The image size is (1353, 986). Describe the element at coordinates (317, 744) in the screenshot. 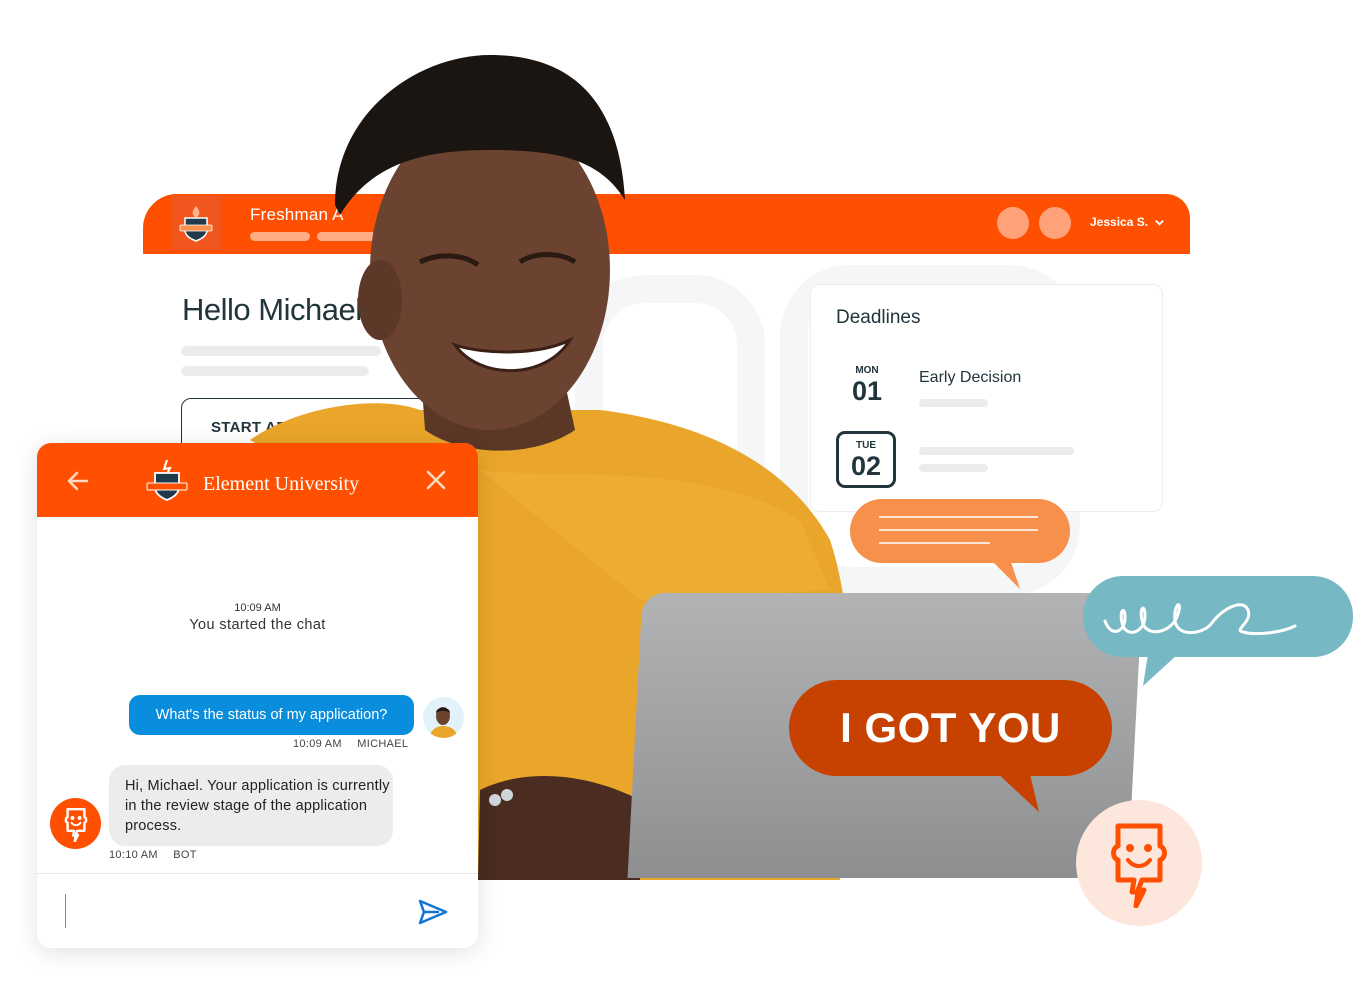

I see `message-time: 10:09 AM` at that location.